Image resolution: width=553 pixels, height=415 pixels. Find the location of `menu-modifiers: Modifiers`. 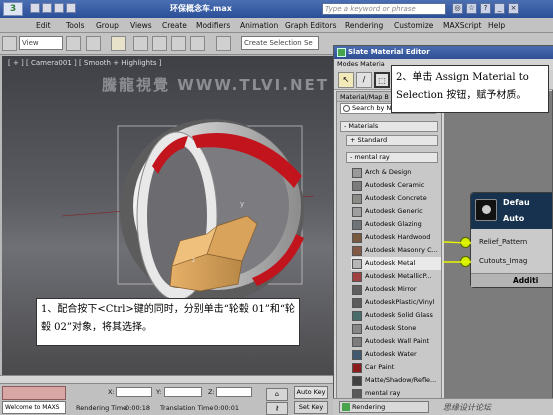

menu-modifiers: Modifiers is located at coordinates (213, 25).